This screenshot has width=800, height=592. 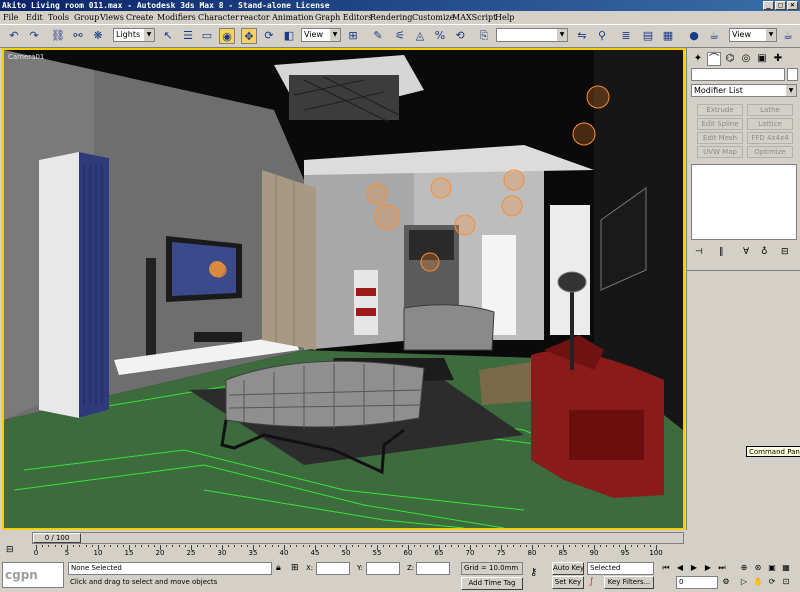 What do you see at coordinates (758, 567) in the screenshot?
I see `zoom-all-icon: ⊛` at bounding box center [758, 567].